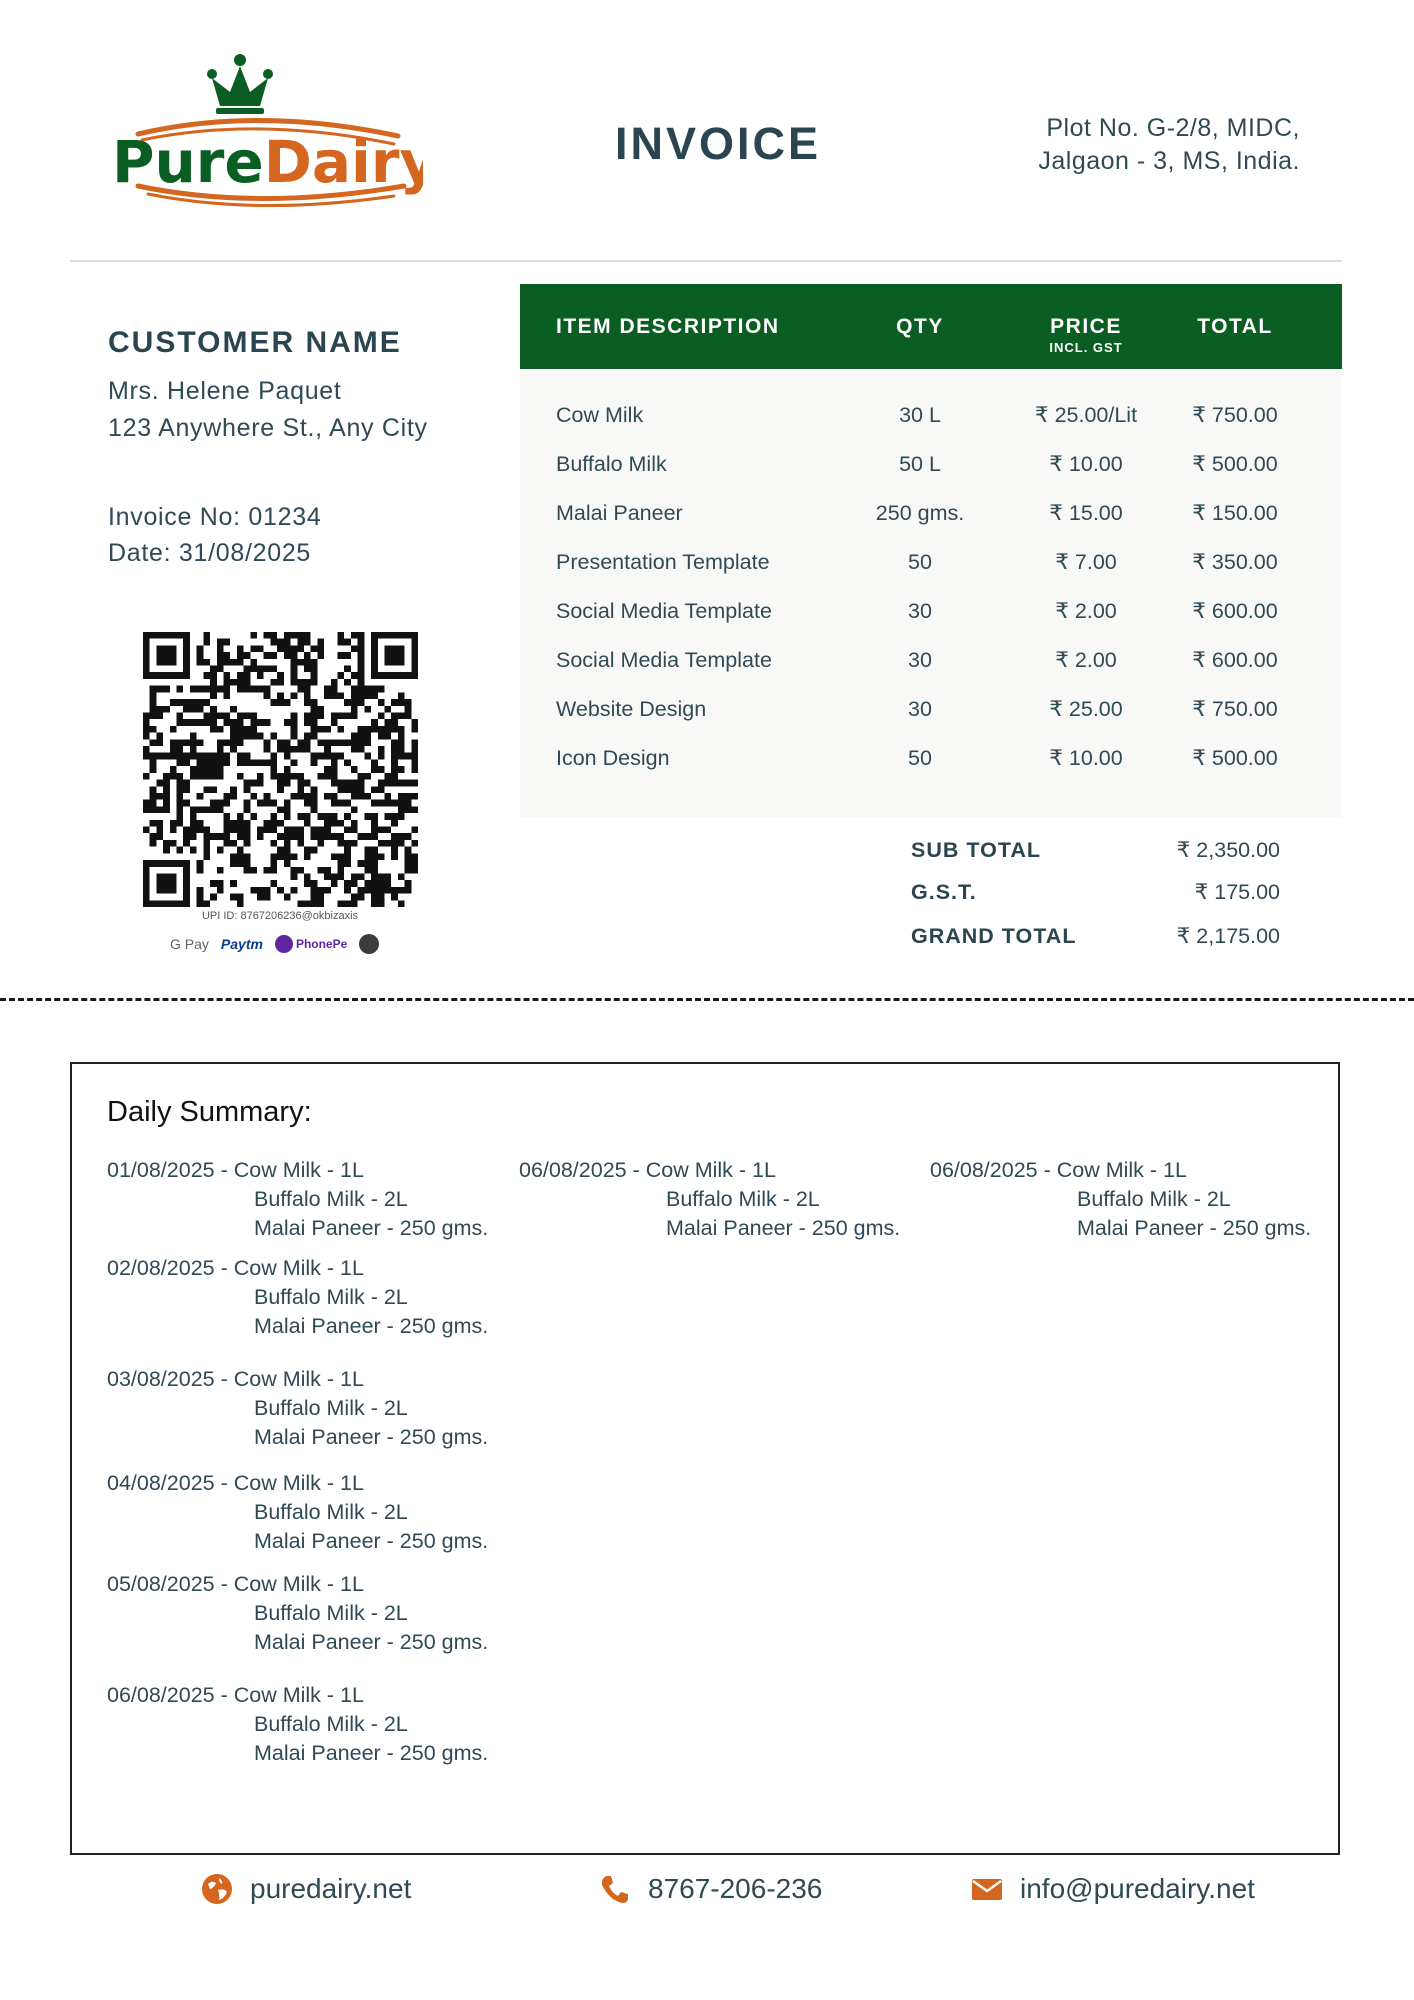 The image size is (1414, 2000). Describe the element at coordinates (631, 709) in the screenshot. I see `cell-description: Website Design` at that location.